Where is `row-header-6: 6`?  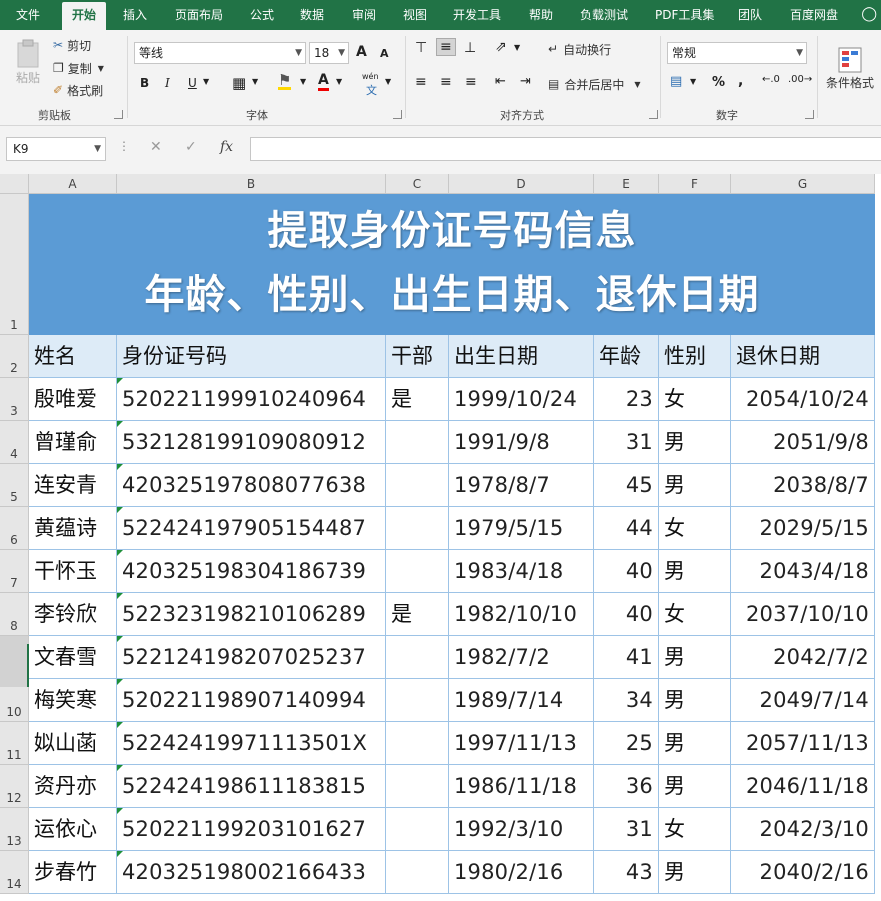 row-header-6: 6 is located at coordinates (14, 528).